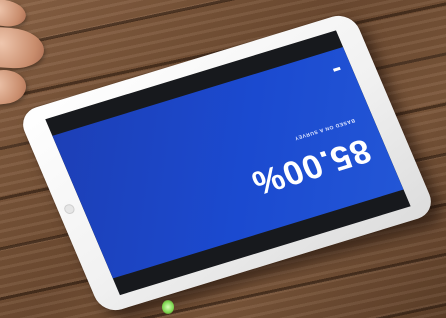  Describe the element at coordinates (155, 152) in the screenshot. I see `slide-caption` at that location.